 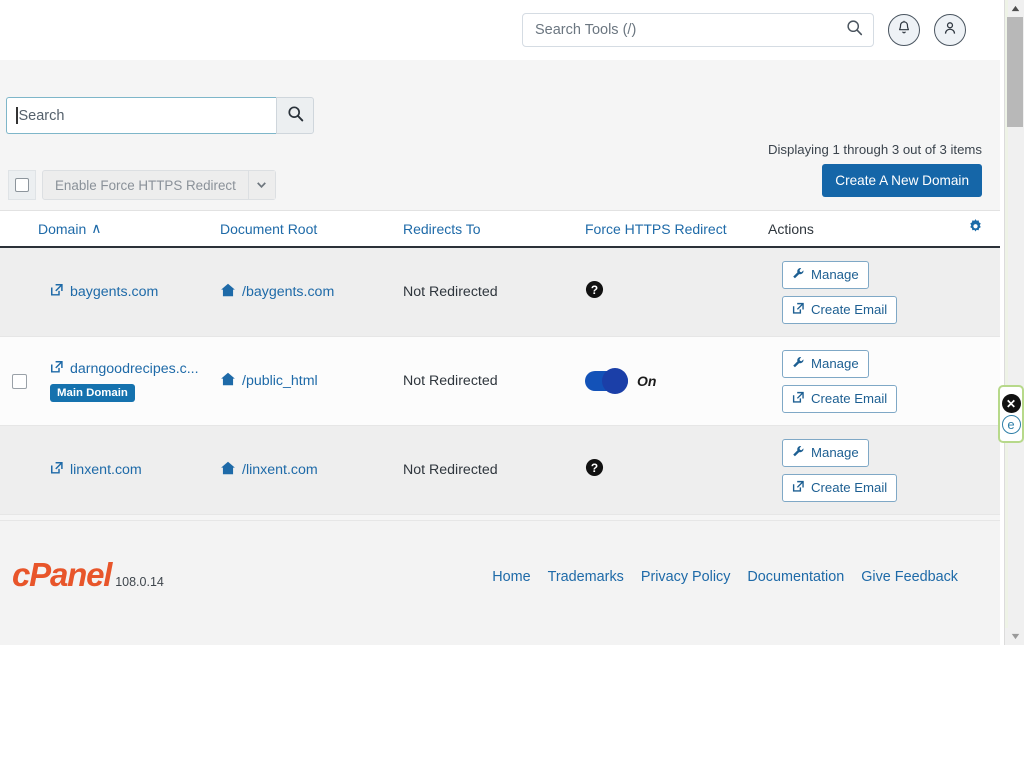 I want to click on floating-extension-widget: ✕ e, so click(x=1011, y=414).